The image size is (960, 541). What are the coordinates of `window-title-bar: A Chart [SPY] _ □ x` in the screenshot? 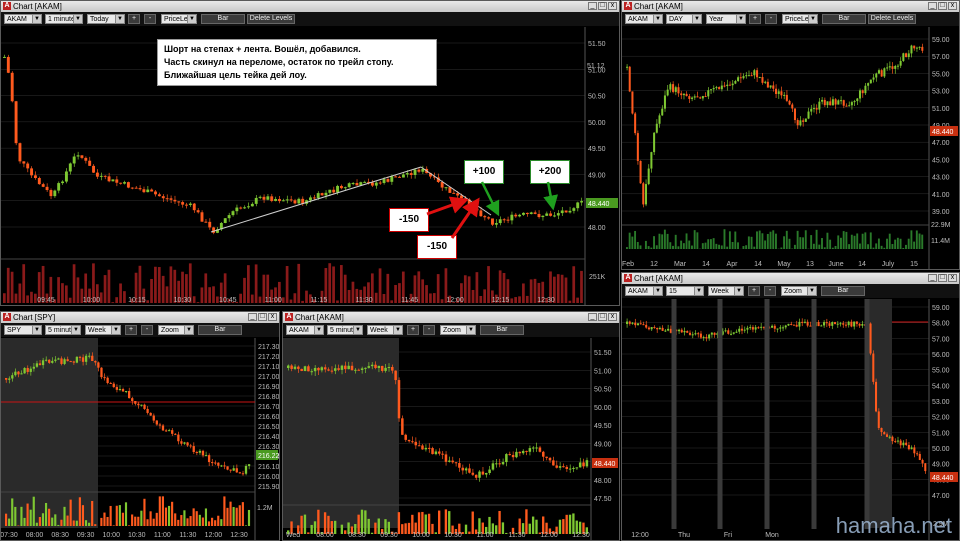 It's located at (140, 317).